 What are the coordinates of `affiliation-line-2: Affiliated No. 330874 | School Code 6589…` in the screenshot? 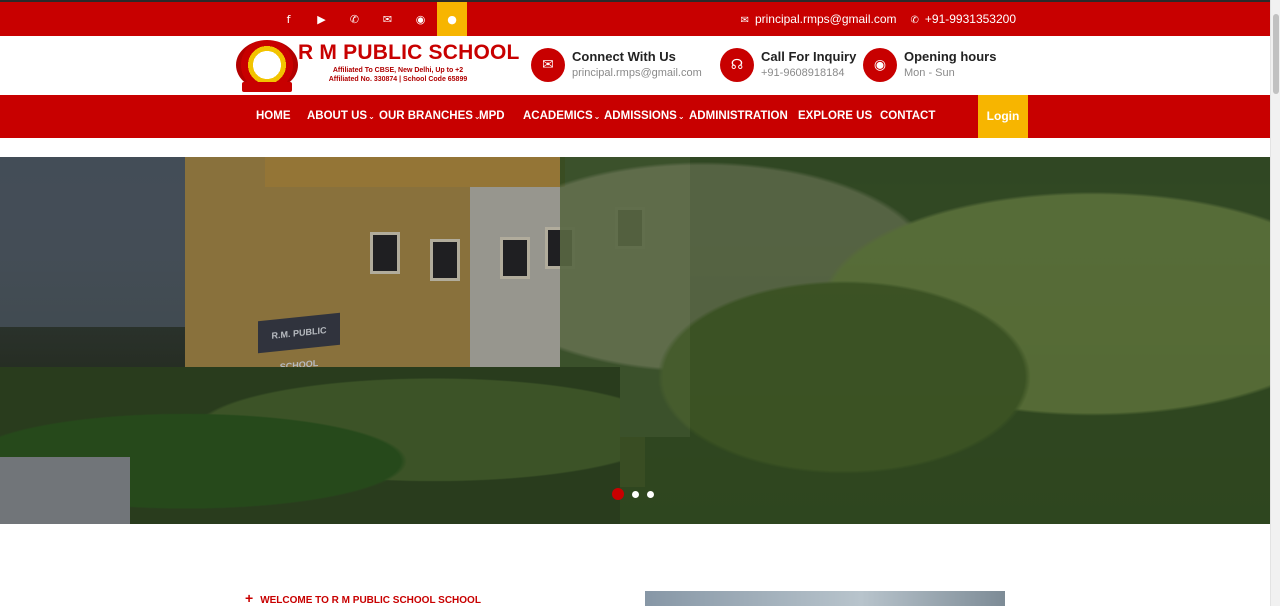 It's located at (398, 79).